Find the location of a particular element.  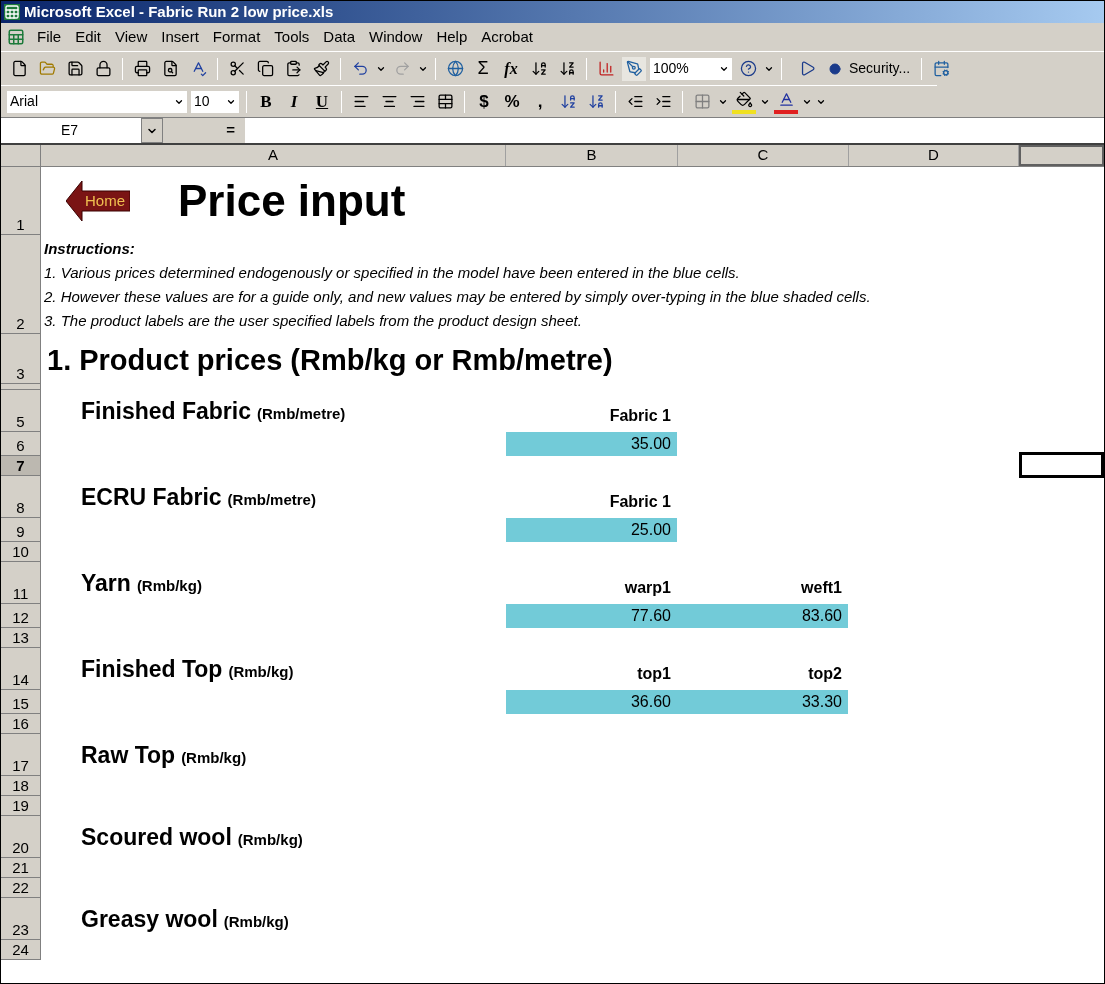

menu-item: View is located at coordinates (131, 37).